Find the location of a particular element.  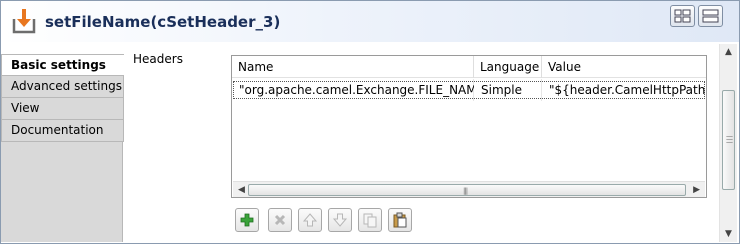

tab-basic-settings: Basic settings is located at coordinates (62, 65).